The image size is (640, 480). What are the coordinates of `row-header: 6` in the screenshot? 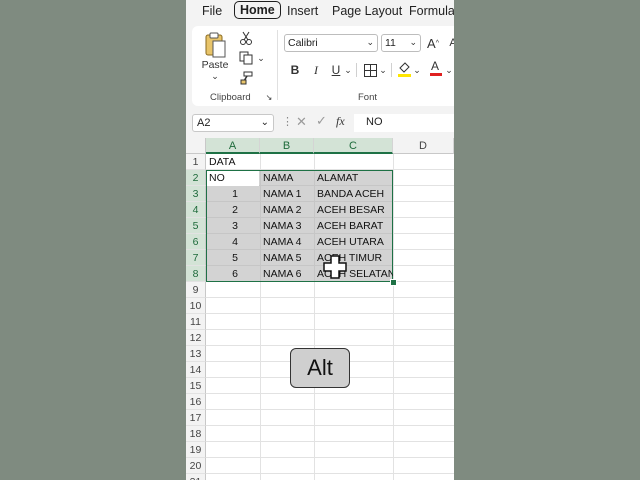 It's located at (196, 242).